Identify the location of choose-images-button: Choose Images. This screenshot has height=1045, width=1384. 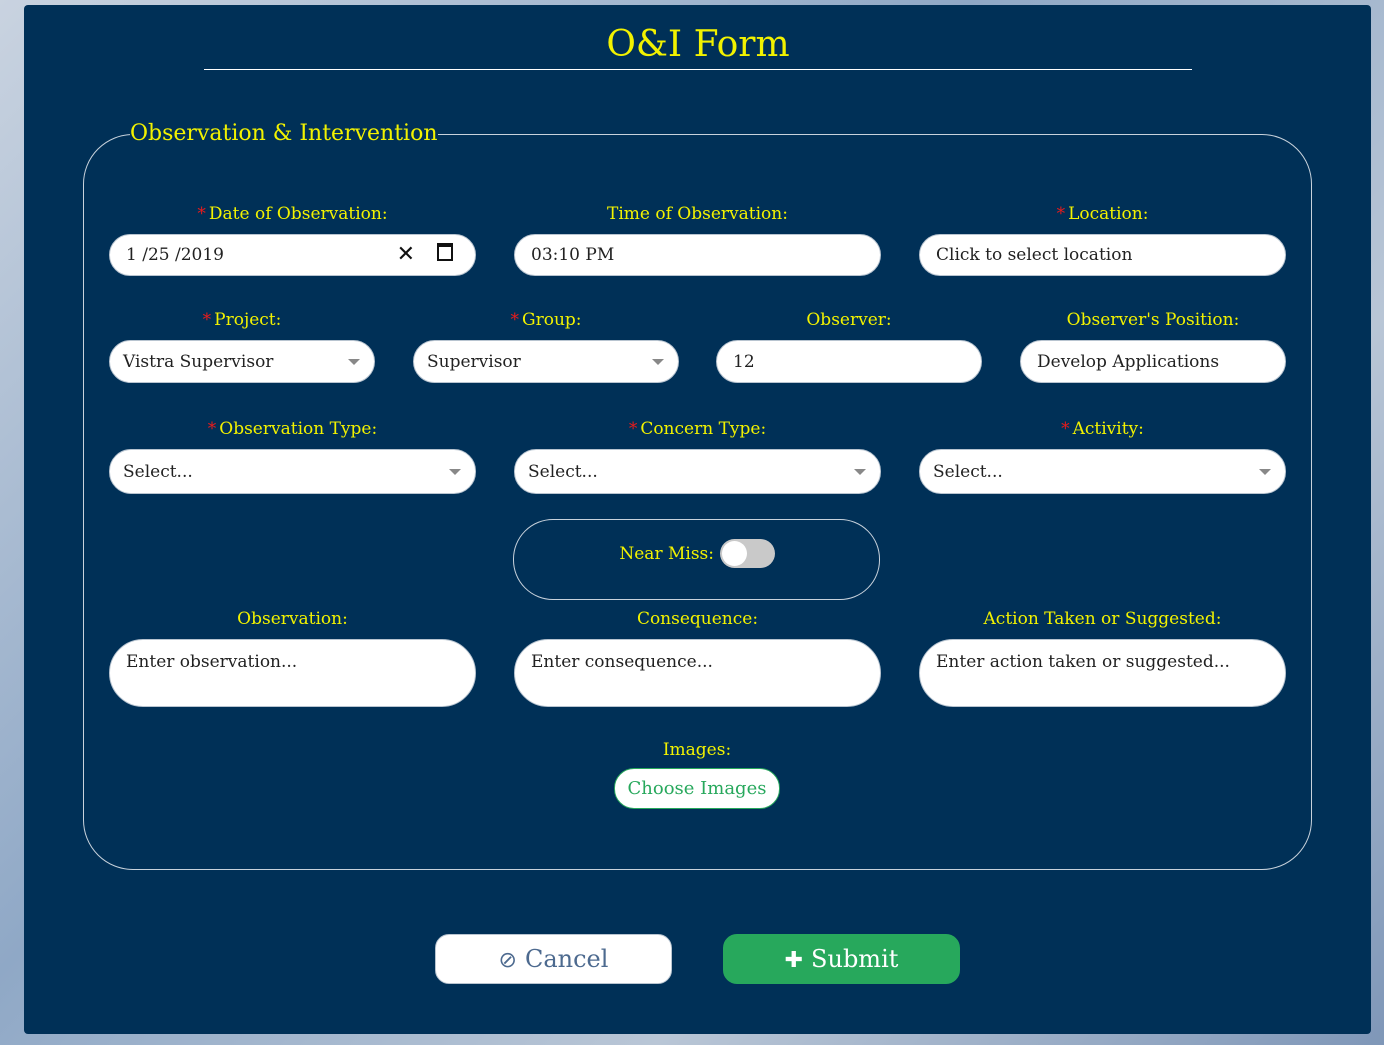
(697, 788).